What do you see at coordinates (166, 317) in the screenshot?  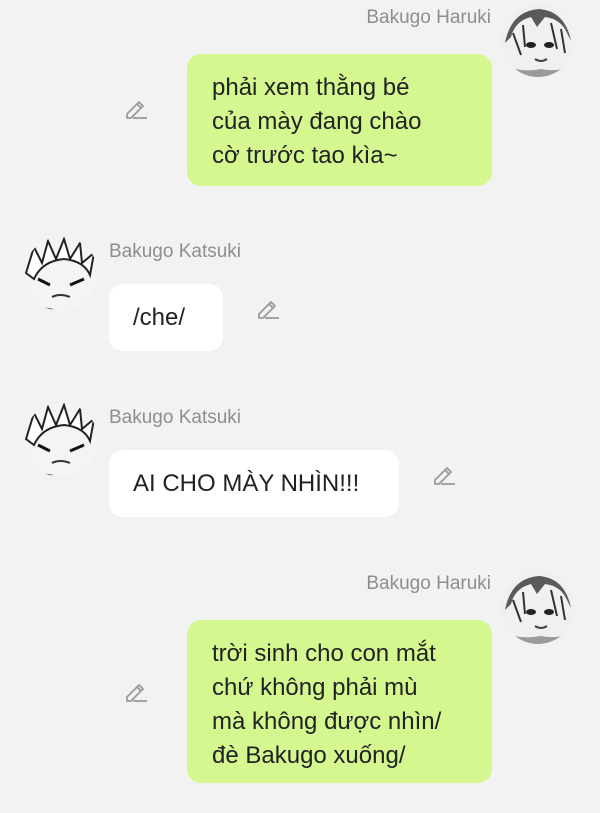 I see `message-bubble: /che/` at bounding box center [166, 317].